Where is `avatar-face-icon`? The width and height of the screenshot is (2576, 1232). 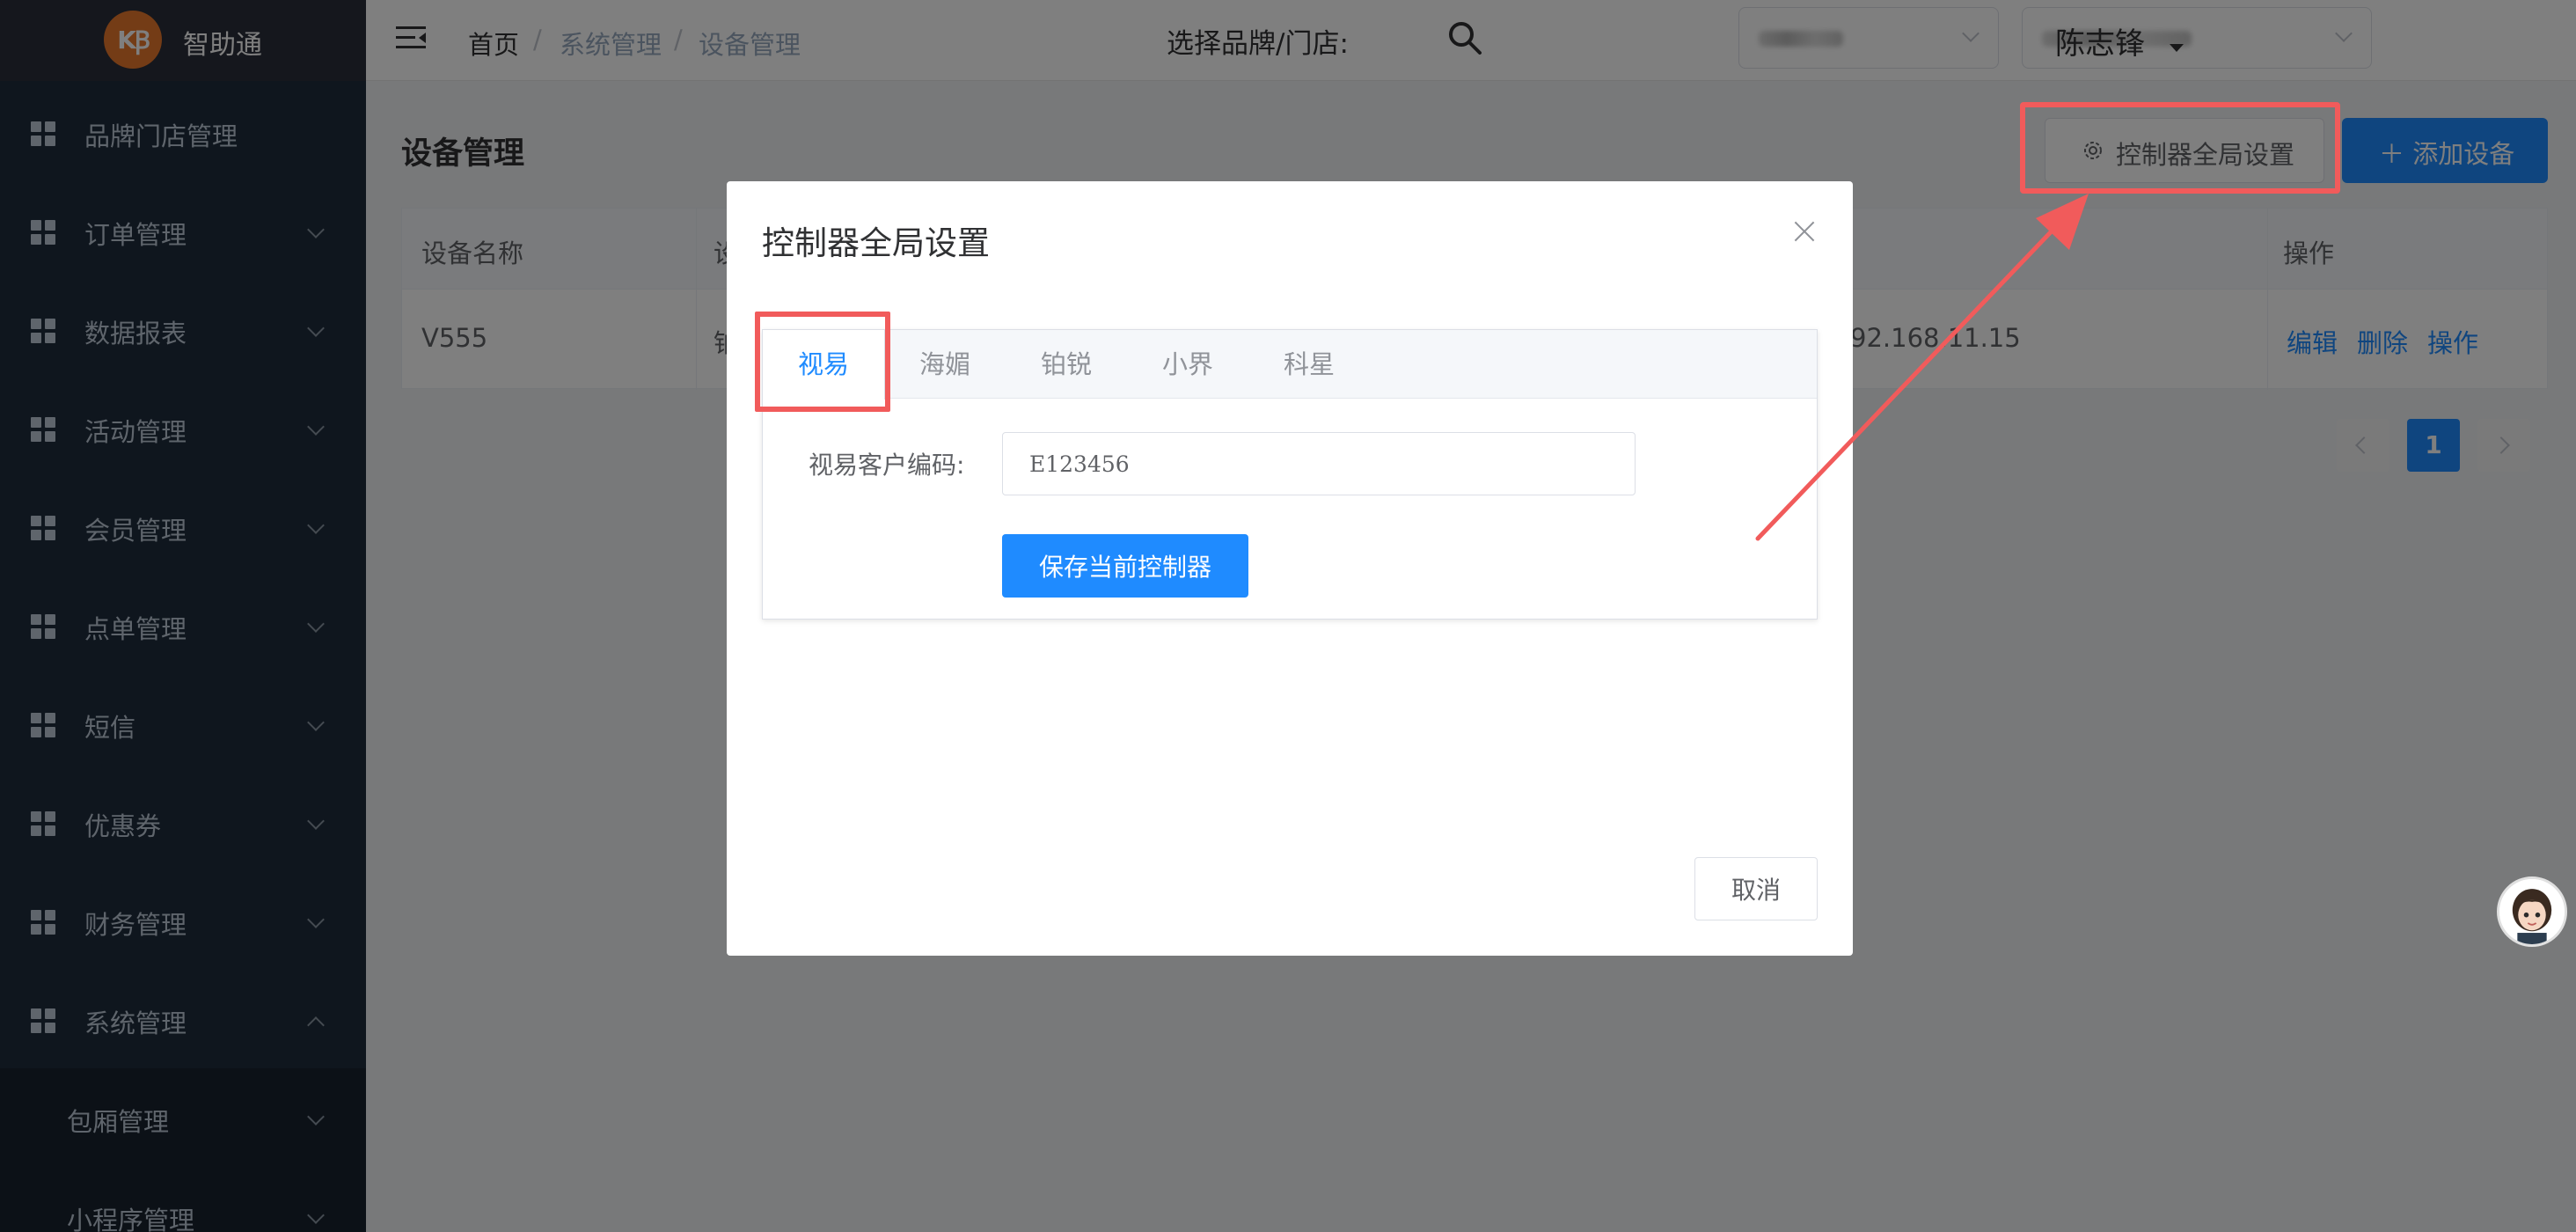 avatar-face-icon is located at coordinates (2532, 912).